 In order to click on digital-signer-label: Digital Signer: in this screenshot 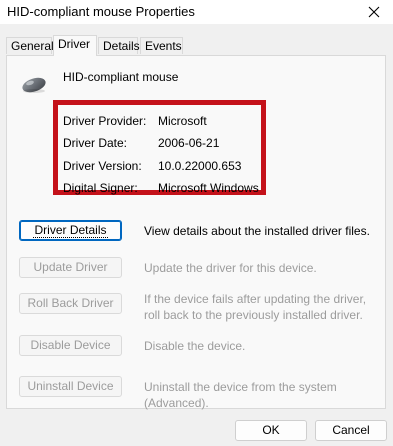, I will do `click(100, 188)`.